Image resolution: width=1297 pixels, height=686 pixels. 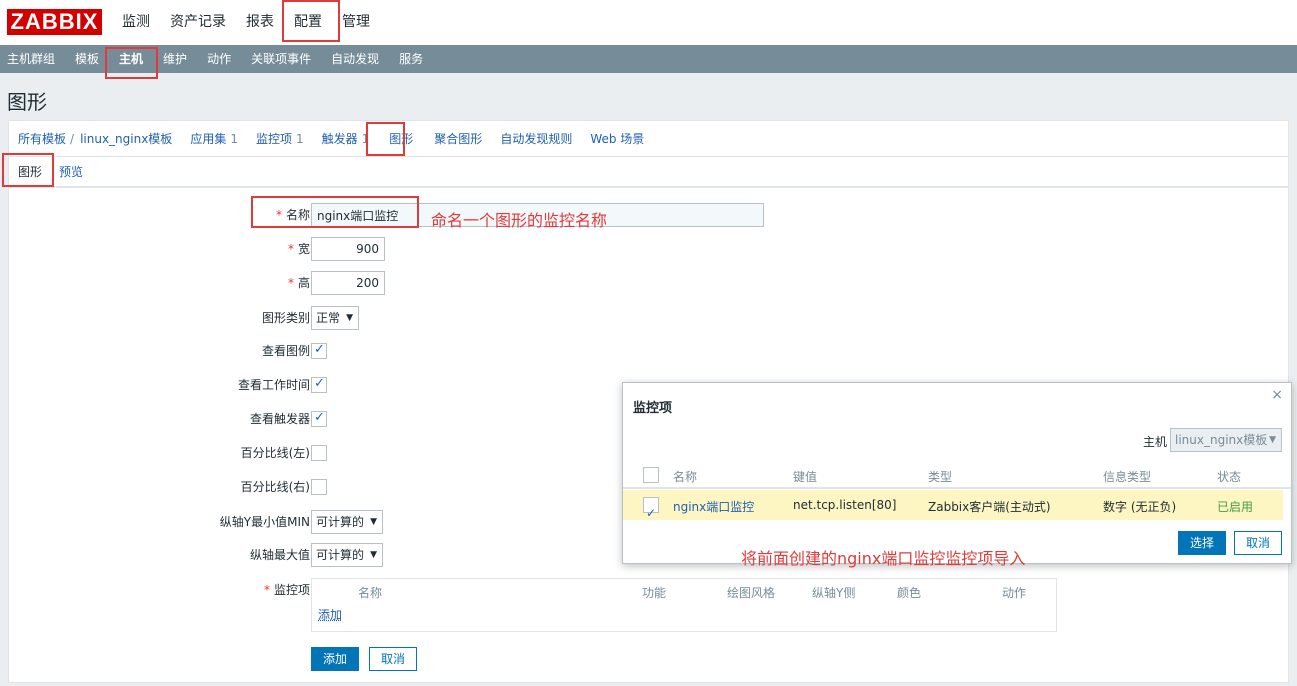 I want to click on popup-cancel-button: 取消, so click(x=1258, y=543).